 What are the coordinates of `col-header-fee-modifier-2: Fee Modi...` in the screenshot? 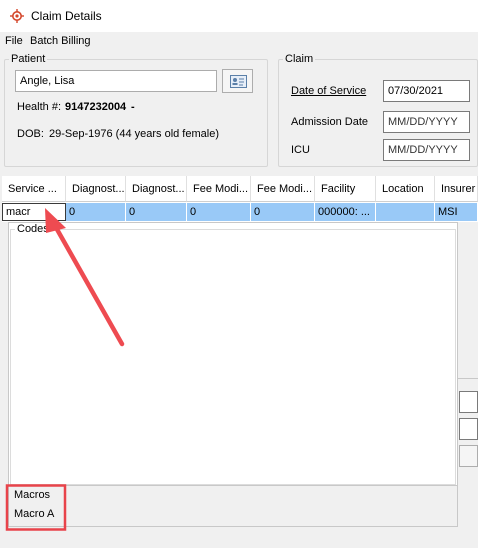 It's located at (283, 189).